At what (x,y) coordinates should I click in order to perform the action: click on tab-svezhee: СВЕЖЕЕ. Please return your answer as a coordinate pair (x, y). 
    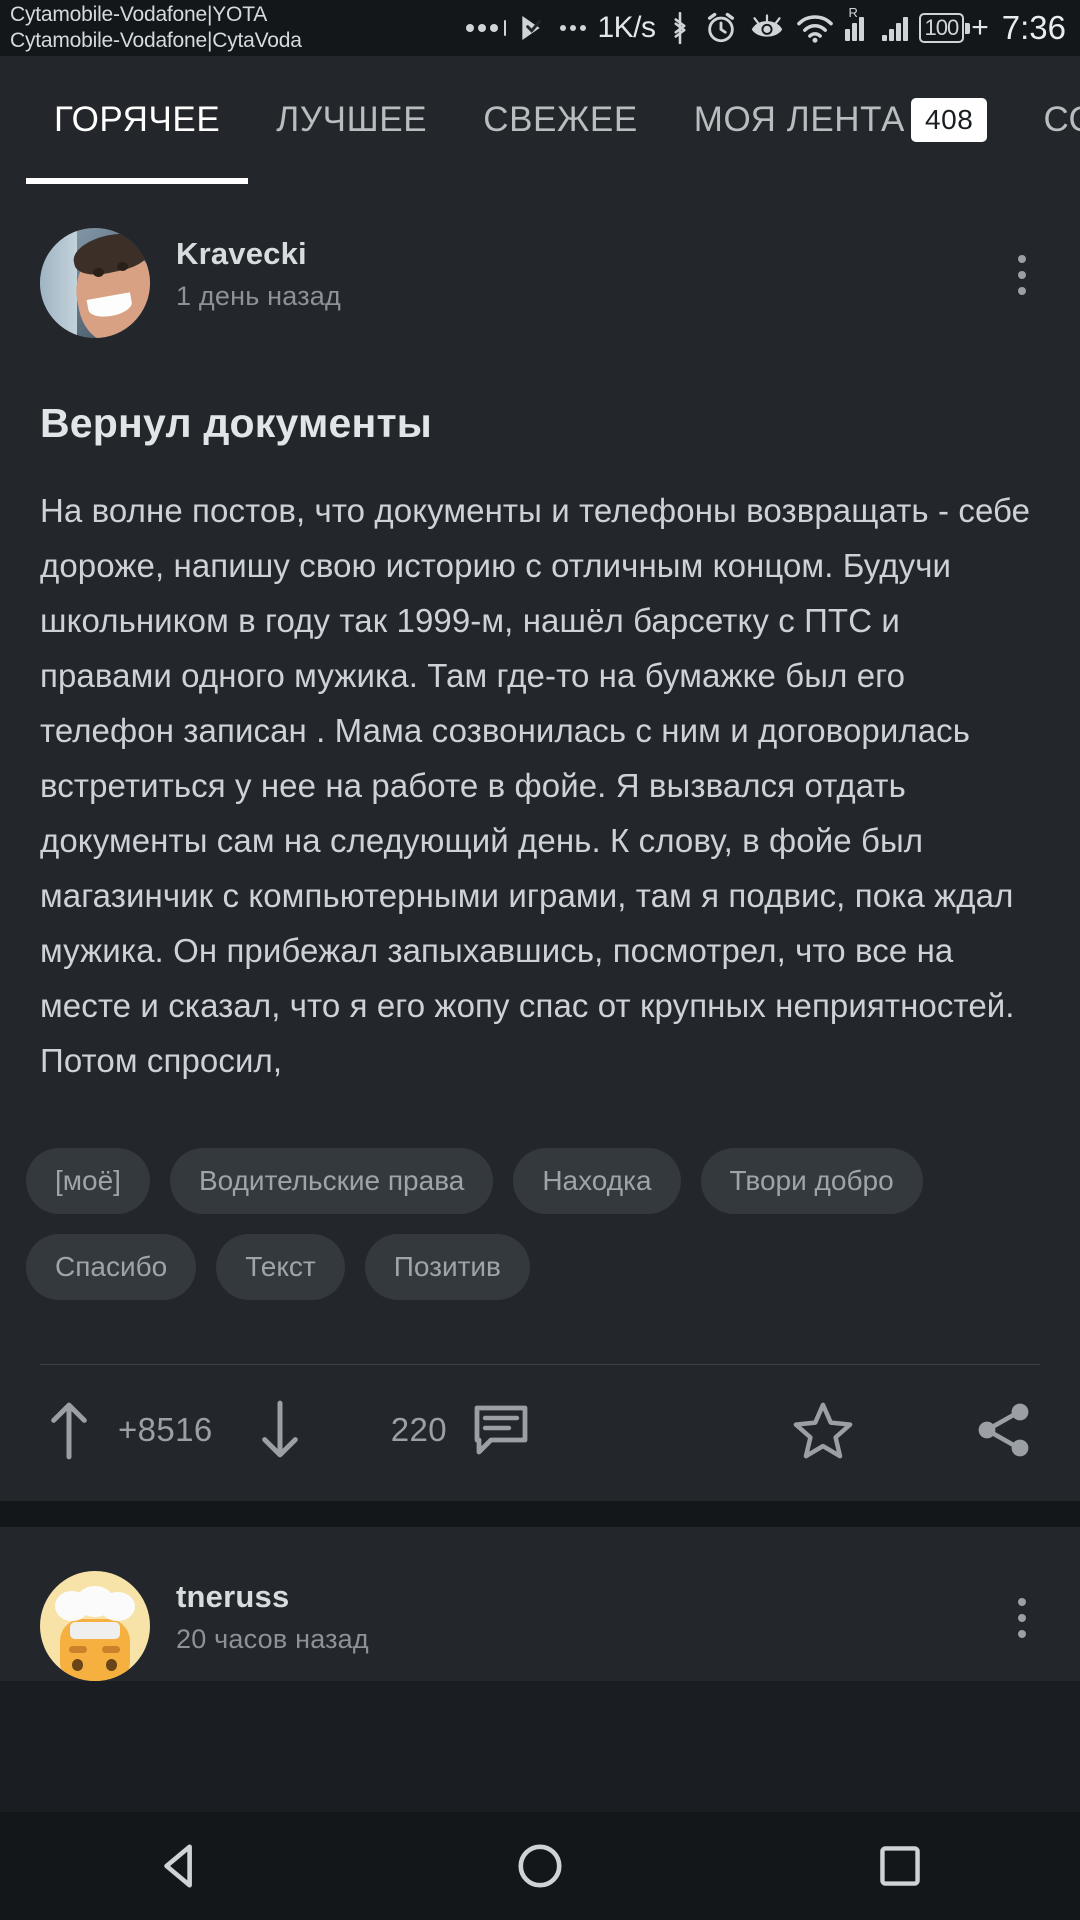
    Looking at the image, I should click on (560, 120).